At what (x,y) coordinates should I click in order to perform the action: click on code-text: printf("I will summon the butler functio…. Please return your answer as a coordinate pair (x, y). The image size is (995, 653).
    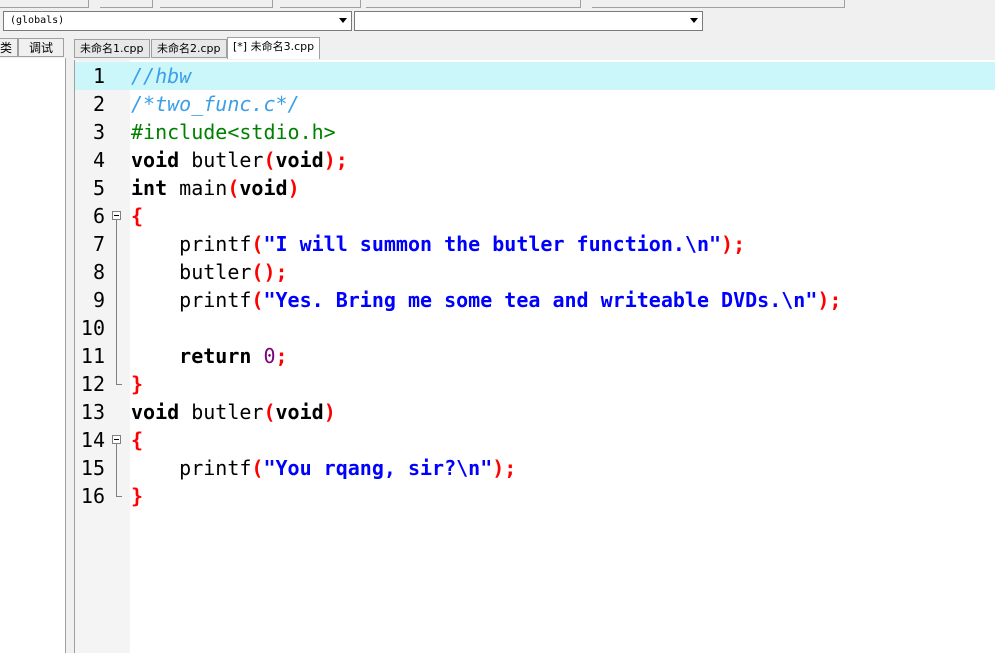
    Looking at the image, I should click on (438, 244).